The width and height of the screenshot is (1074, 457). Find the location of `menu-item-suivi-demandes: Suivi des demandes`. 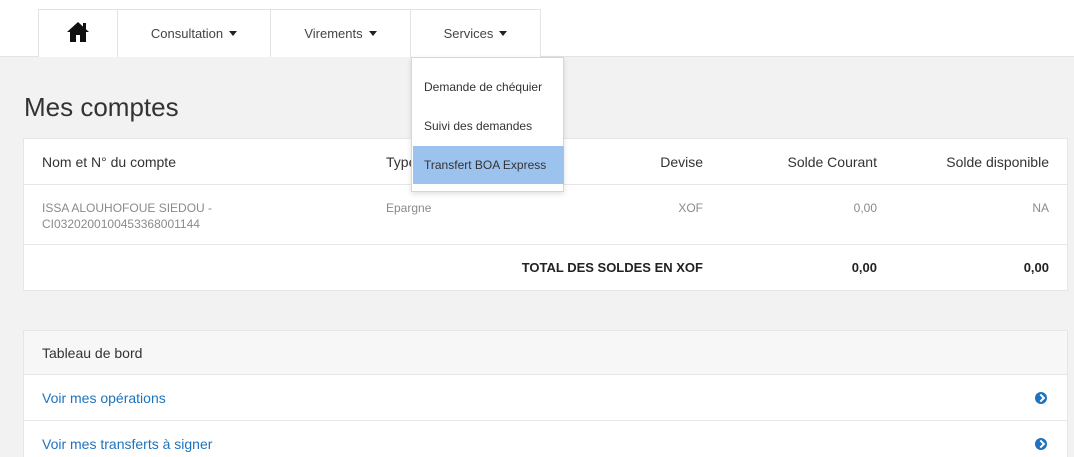

menu-item-suivi-demandes: Suivi des demandes is located at coordinates (488, 126).